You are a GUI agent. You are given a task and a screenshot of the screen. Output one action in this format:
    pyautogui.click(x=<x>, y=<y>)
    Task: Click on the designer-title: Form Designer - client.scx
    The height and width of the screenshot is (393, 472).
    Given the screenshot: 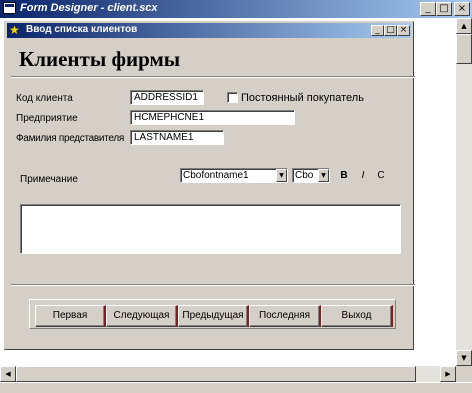 What is the action you would take?
    pyautogui.click(x=89, y=8)
    